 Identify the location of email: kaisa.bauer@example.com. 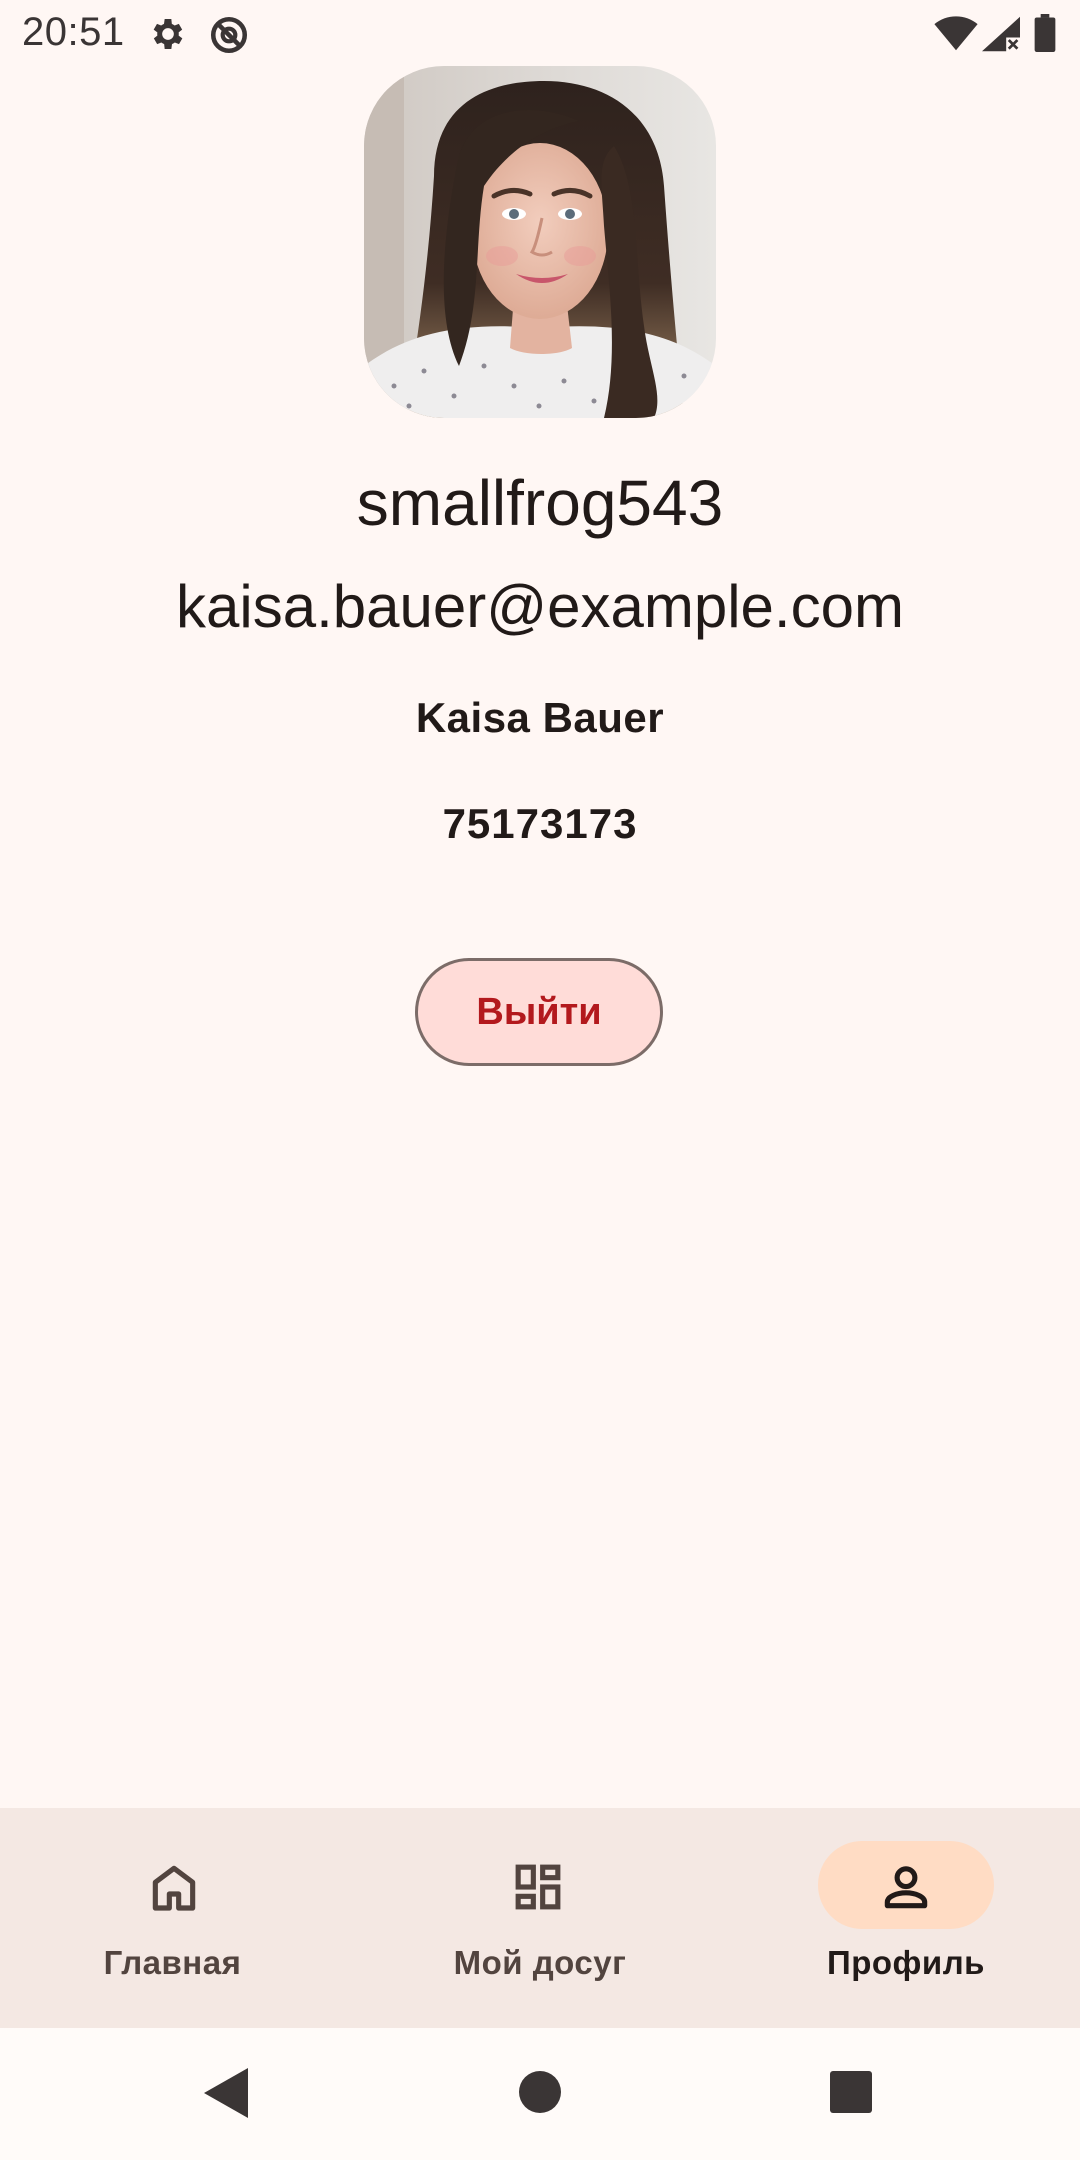
(540, 606).